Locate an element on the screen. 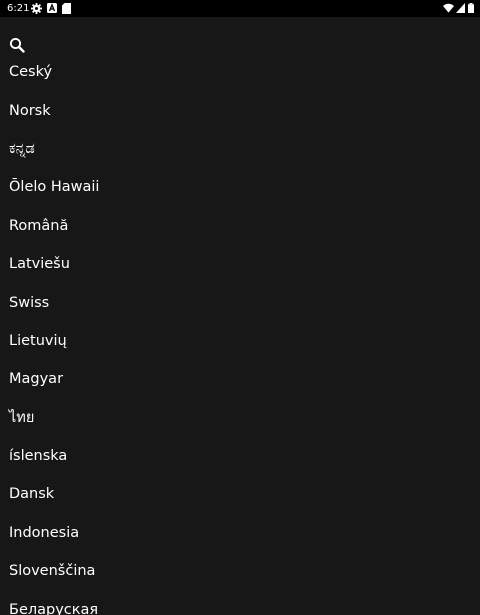  language-option: Indonesia is located at coordinates (240, 533).